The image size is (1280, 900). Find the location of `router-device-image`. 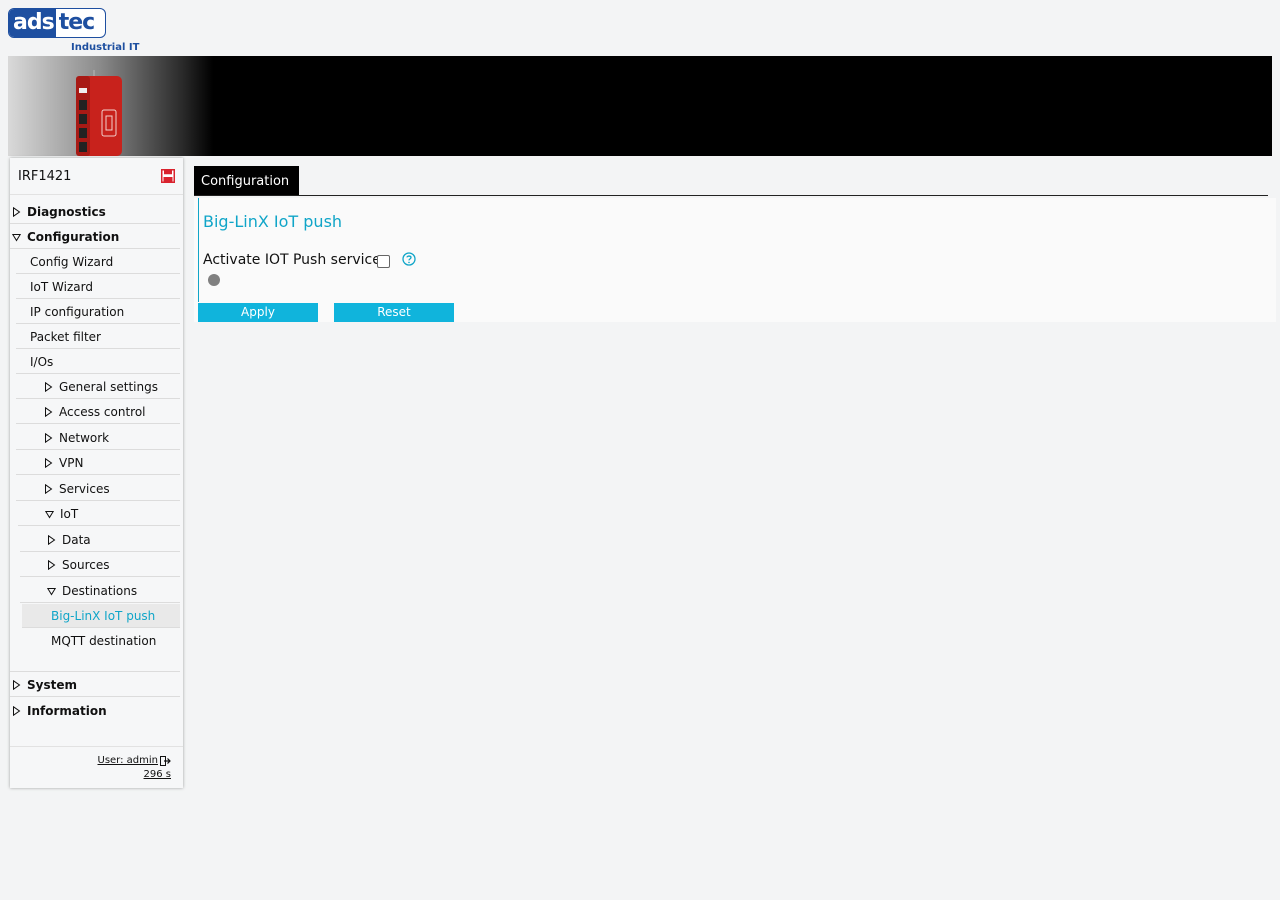

router-device-image is located at coordinates (99, 113).